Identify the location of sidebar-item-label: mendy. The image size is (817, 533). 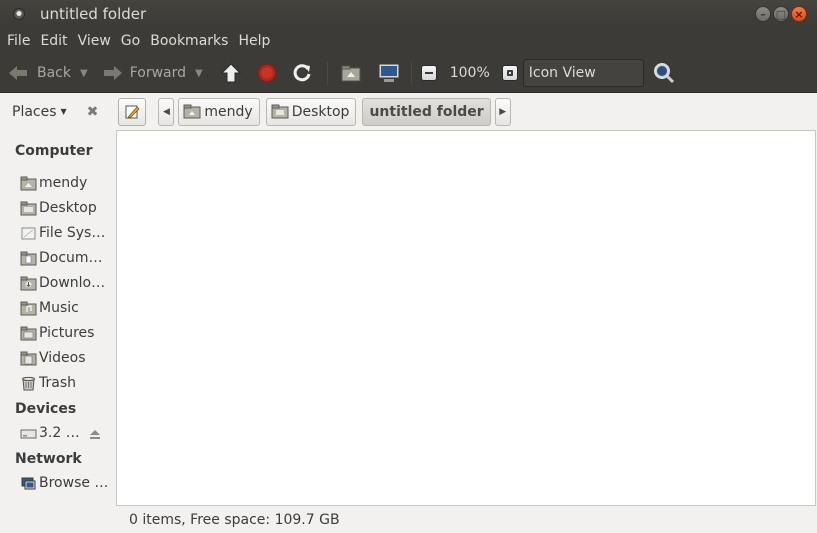
(63, 183).